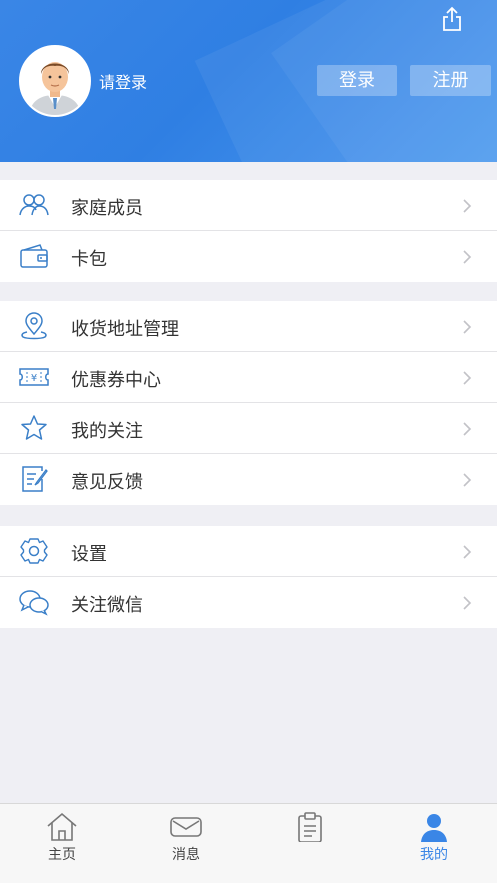 The width and height of the screenshot is (497, 883). What do you see at coordinates (248, 428) in the screenshot?
I see `menu-item-my-favorites: 我的关注` at bounding box center [248, 428].